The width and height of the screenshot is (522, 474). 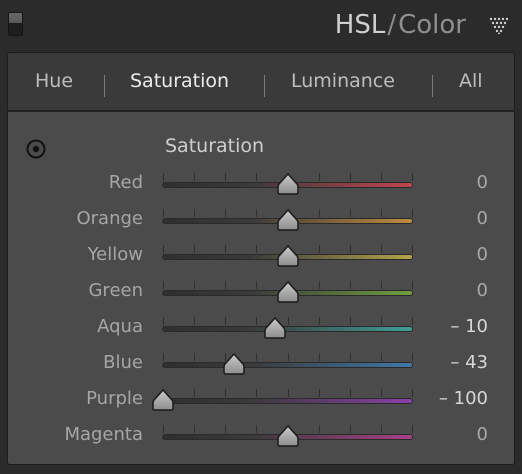 I want to click on slider-label: Magenta, so click(x=103, y=434).